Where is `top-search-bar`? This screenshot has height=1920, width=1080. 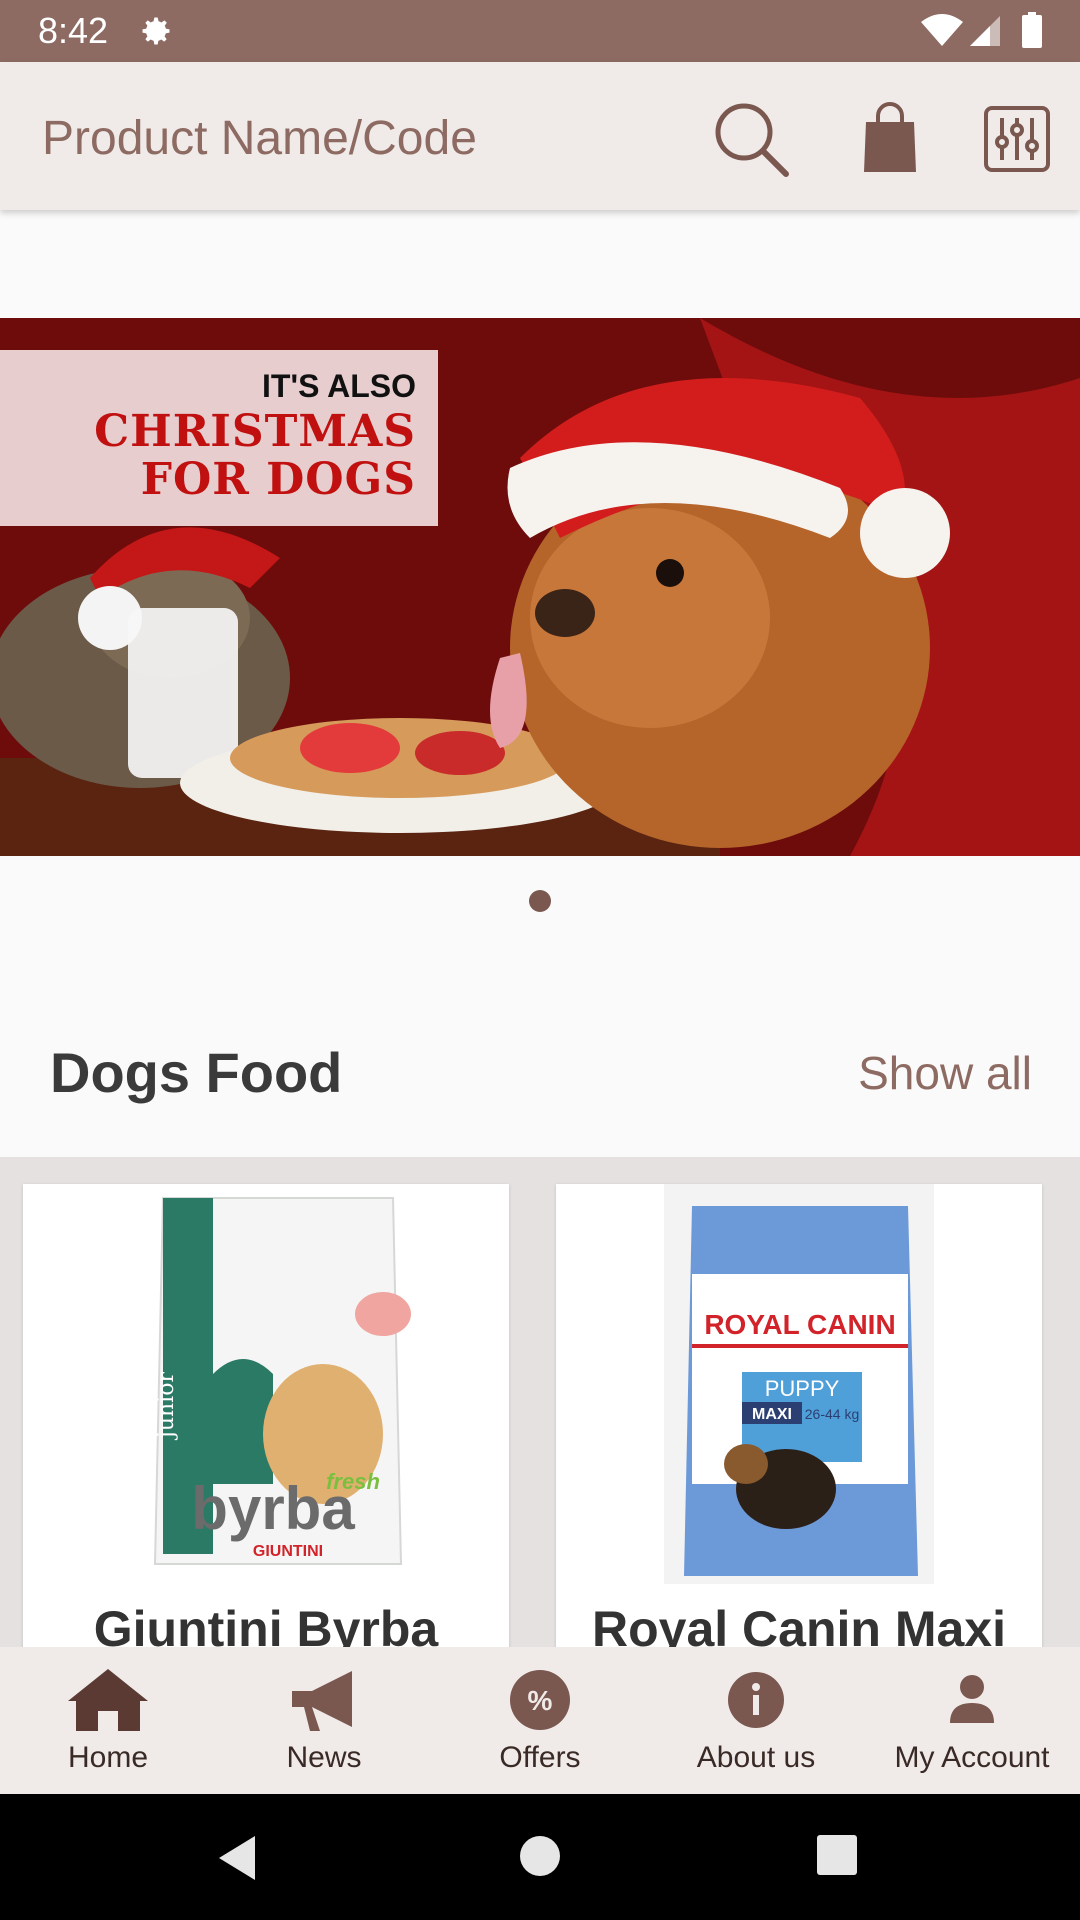
top-search-bar is located at coordinates (540, 136).